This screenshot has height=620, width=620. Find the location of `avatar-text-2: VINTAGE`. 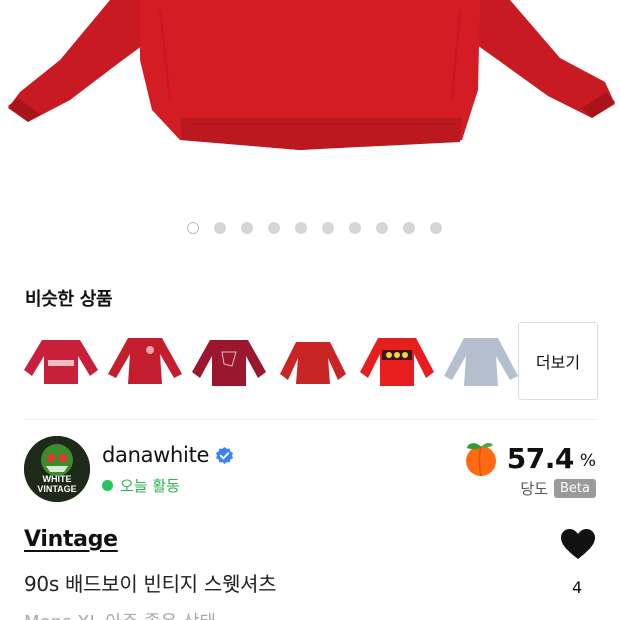

avatar-text-2: VINTAGE is located at coordinates (56, 489).